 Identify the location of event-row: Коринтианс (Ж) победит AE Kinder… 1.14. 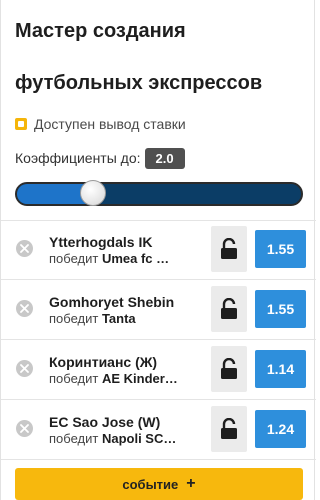
(158, 369).